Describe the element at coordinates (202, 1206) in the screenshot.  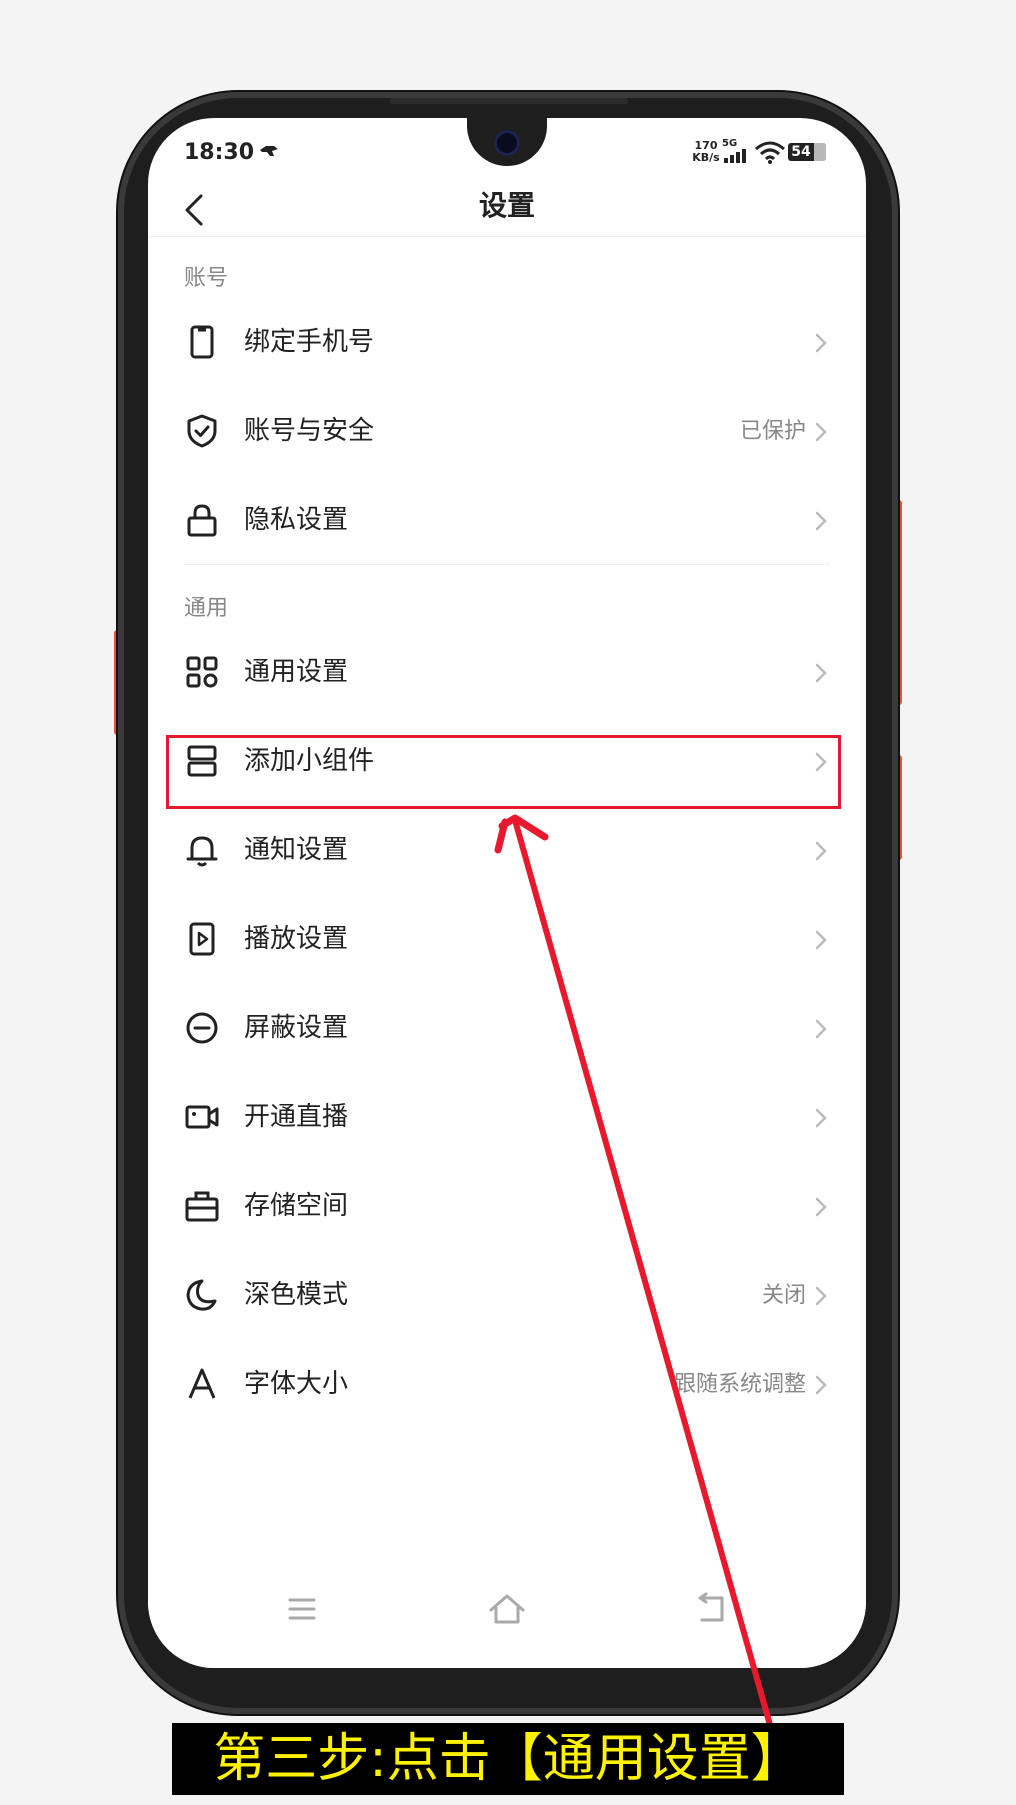
I see `storage-icon` at that location.